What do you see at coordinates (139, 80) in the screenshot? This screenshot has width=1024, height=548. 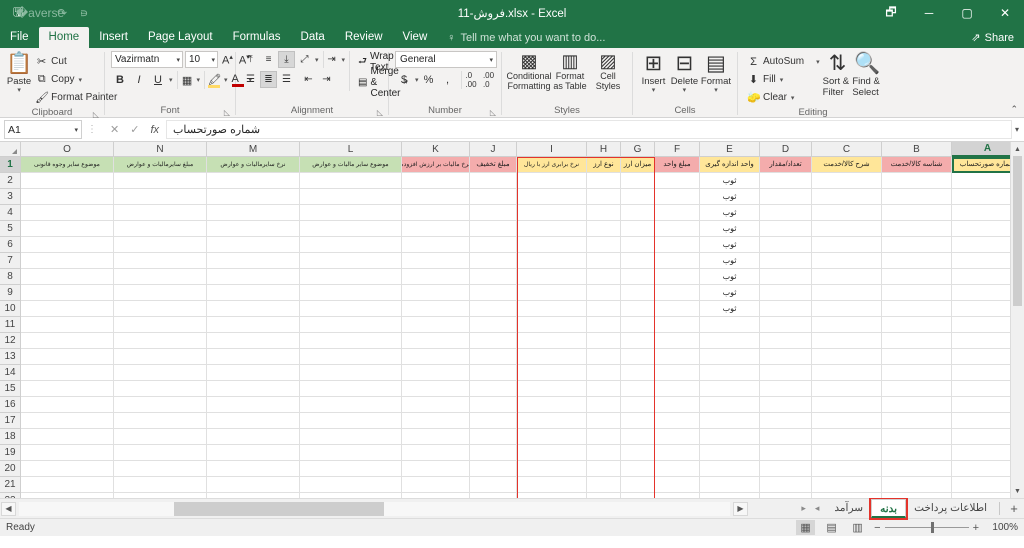 I see `italic-button: I` at bounding box center [139, 80].